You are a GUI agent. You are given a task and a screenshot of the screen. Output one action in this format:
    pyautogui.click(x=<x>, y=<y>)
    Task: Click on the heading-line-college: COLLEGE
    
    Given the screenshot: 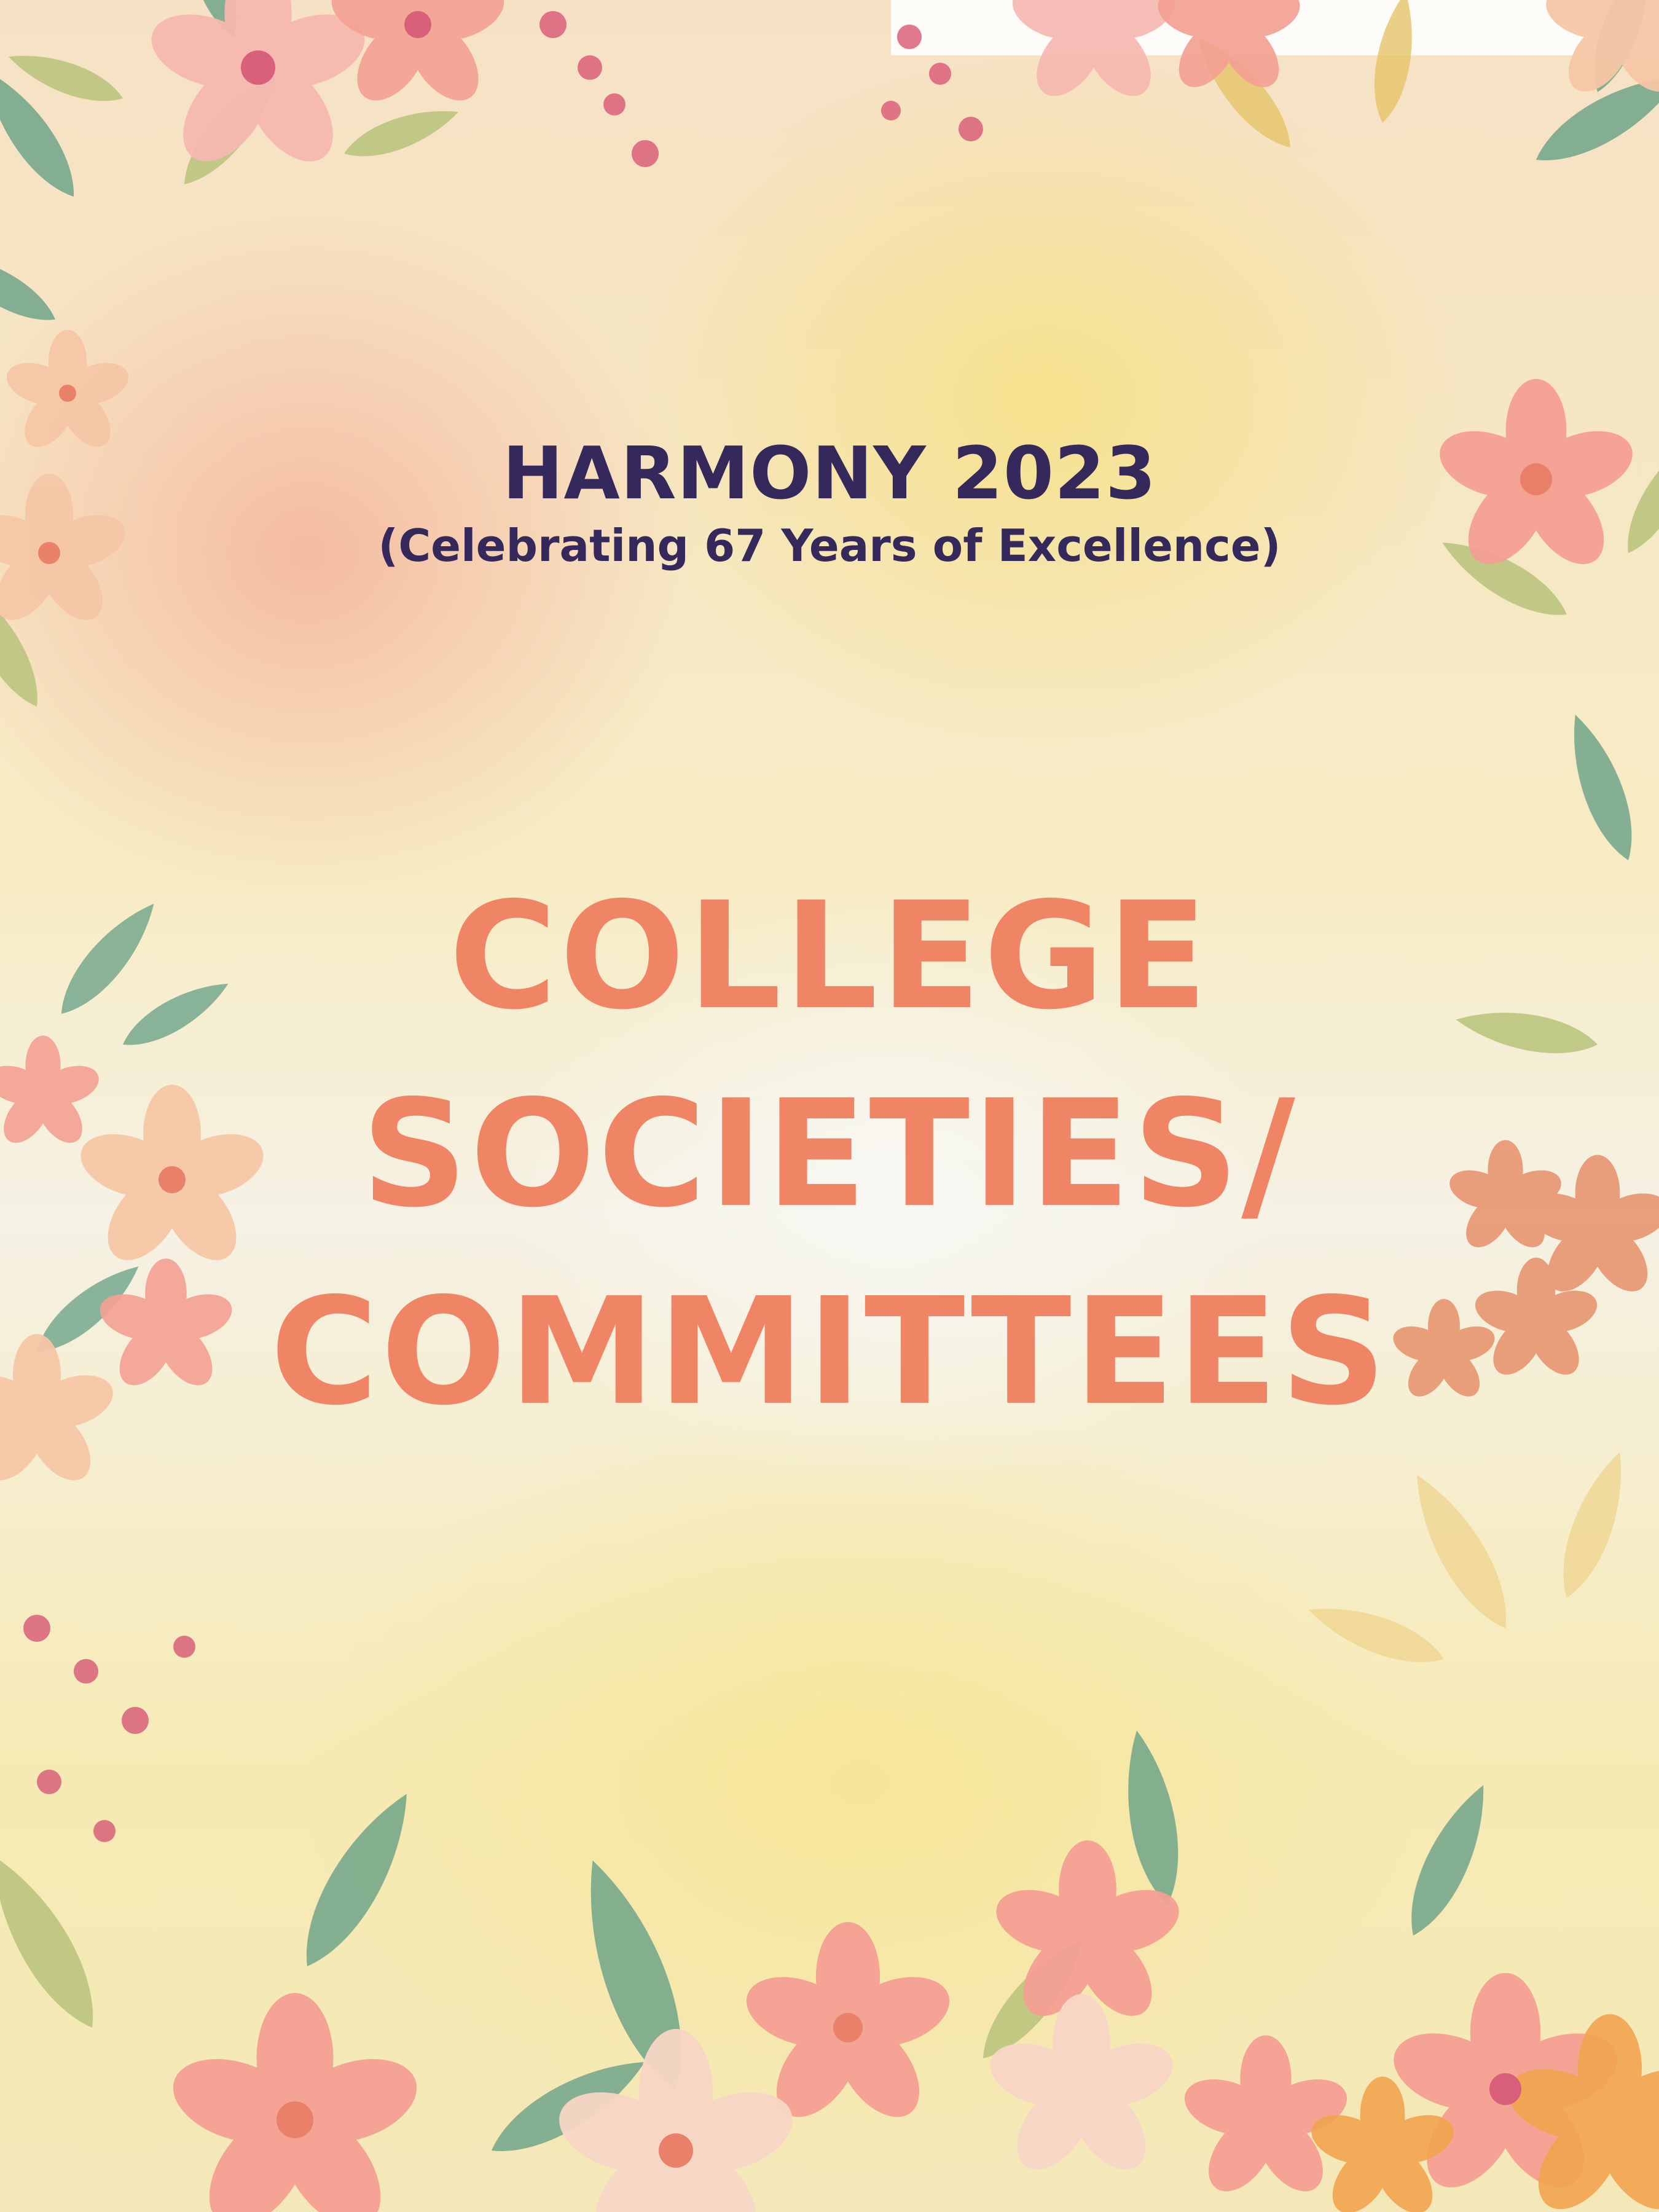 What is the action you would take?
    pyautogui.click(x=829, y=956)
    